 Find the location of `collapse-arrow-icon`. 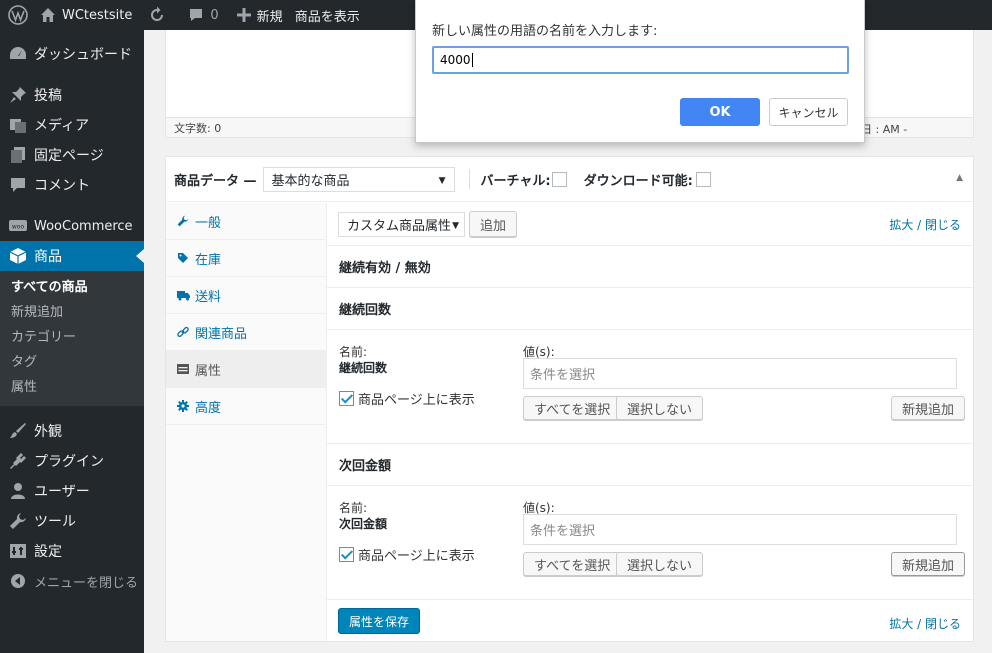

collapse-arrow-icon is located at coordinates (18, 581).